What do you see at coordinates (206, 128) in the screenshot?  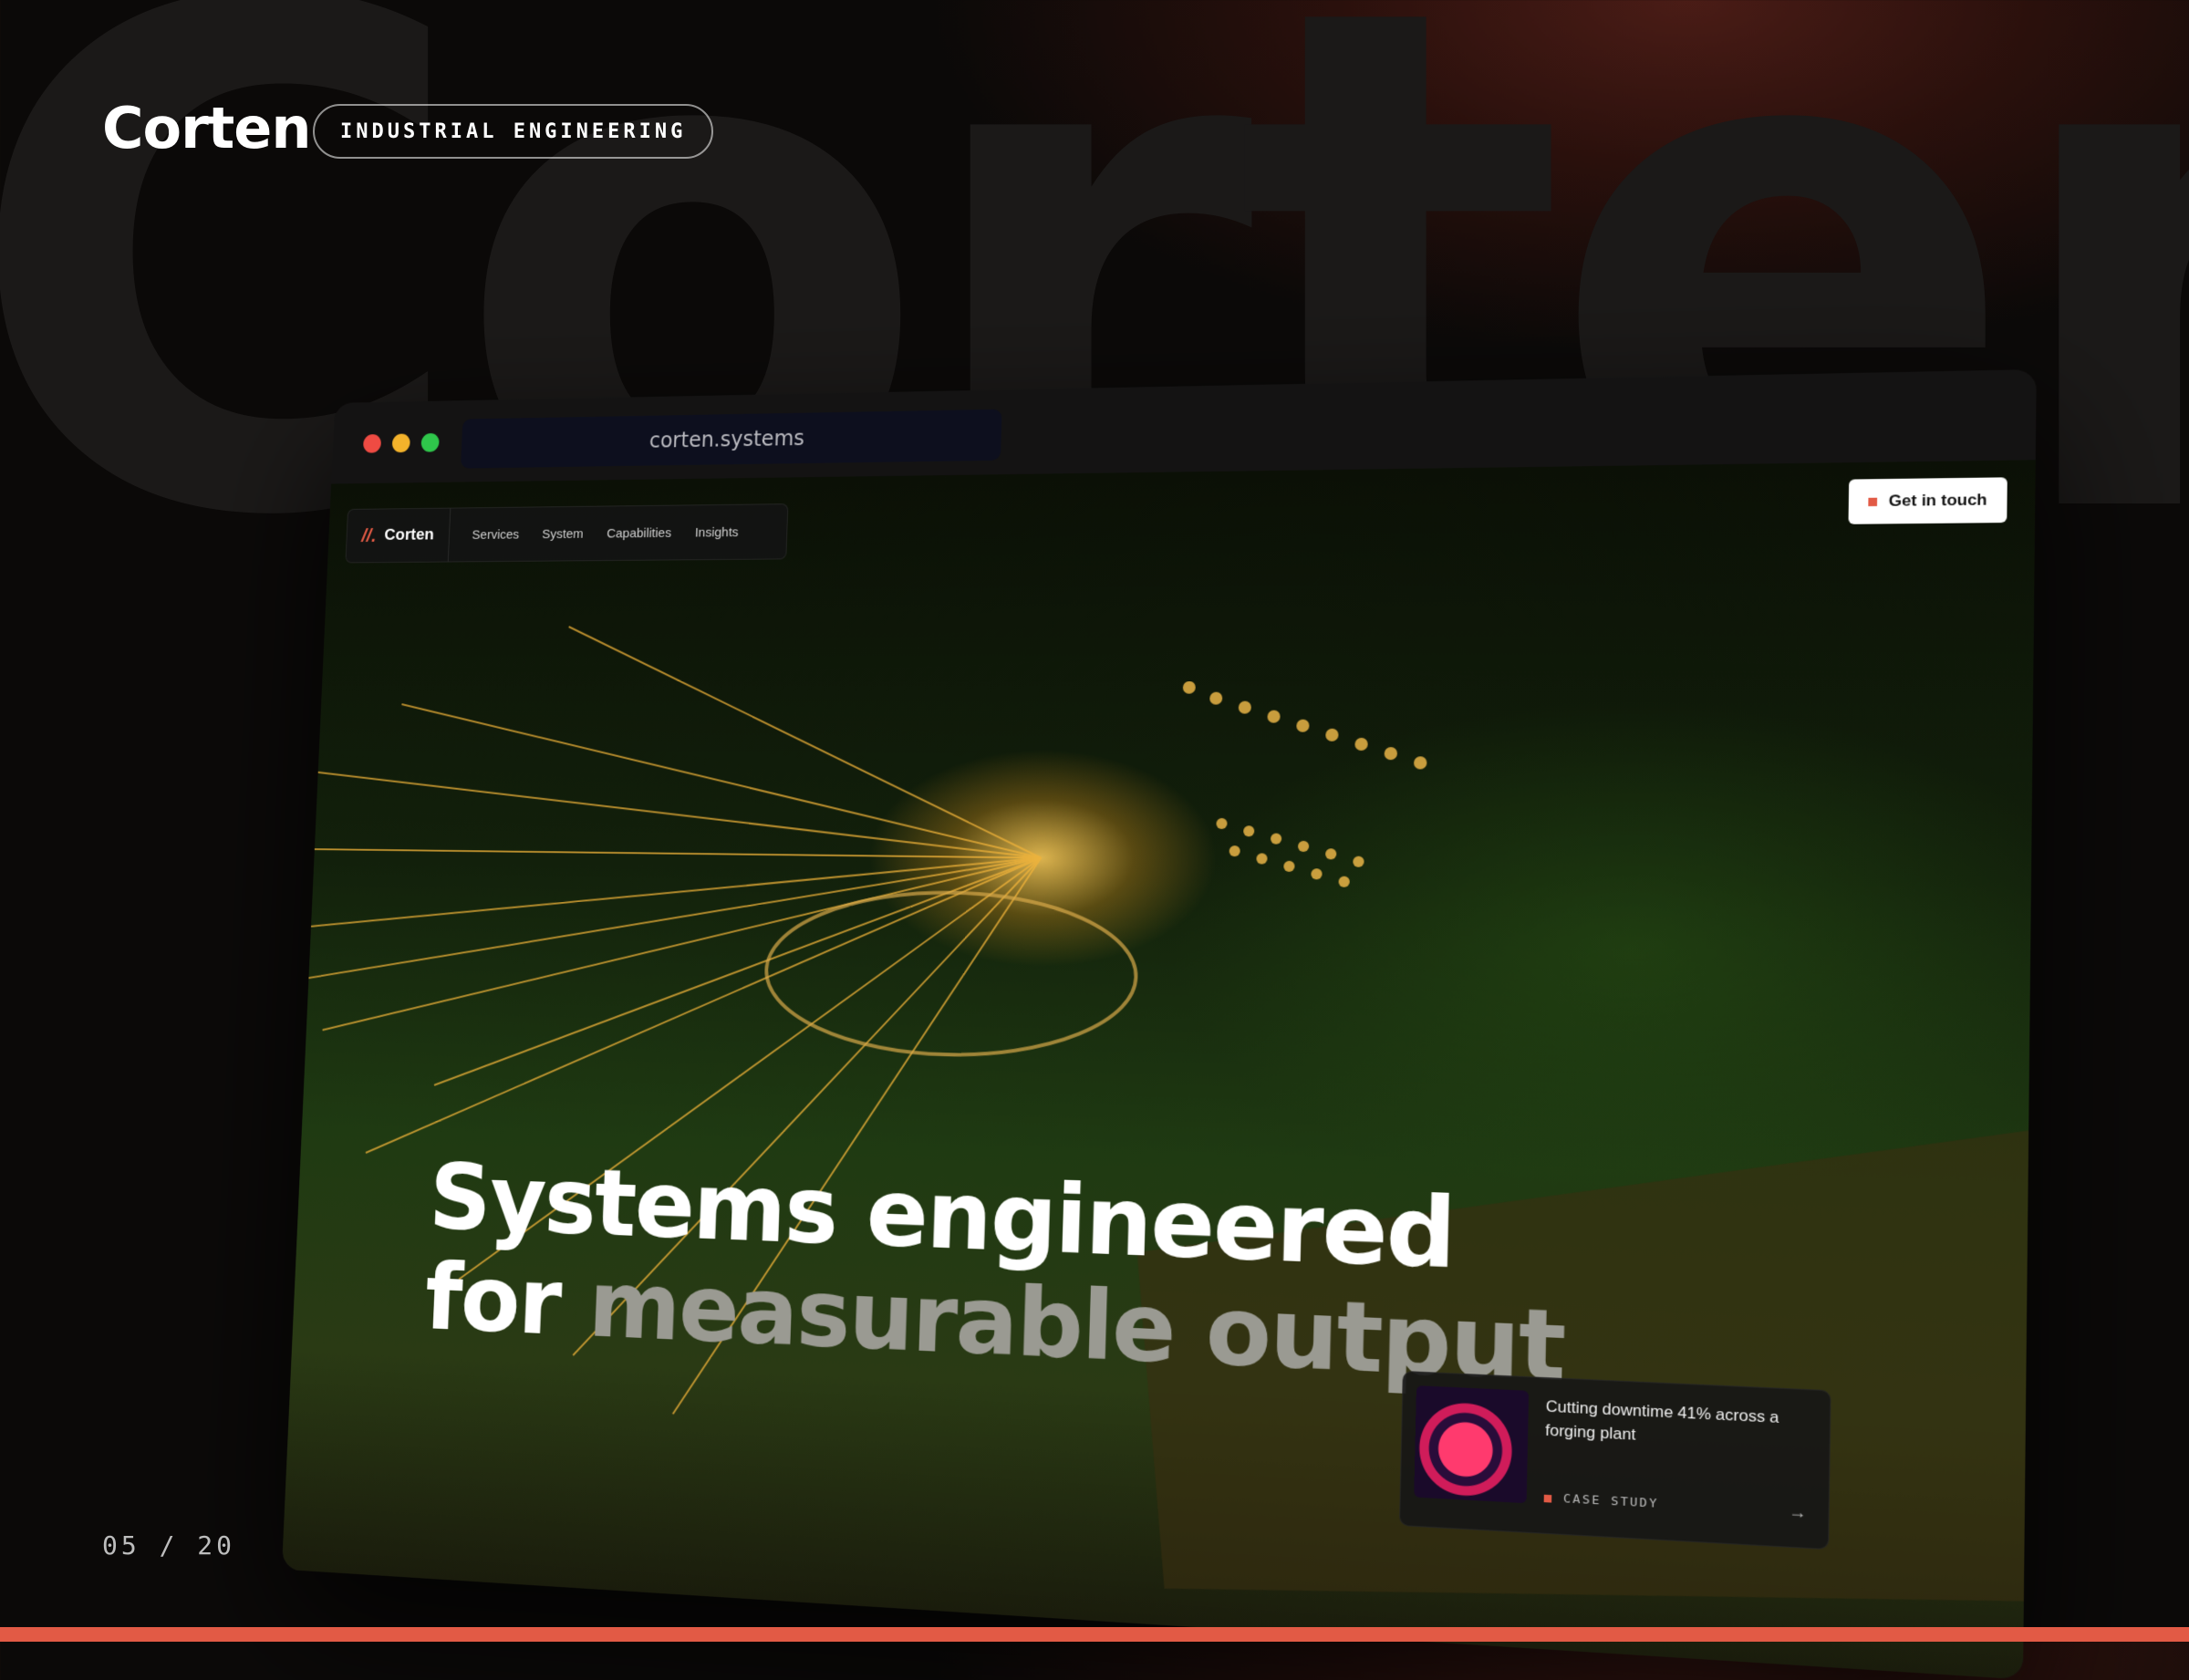 I see `brand-title: Corten` at bounding box center [206, 128].